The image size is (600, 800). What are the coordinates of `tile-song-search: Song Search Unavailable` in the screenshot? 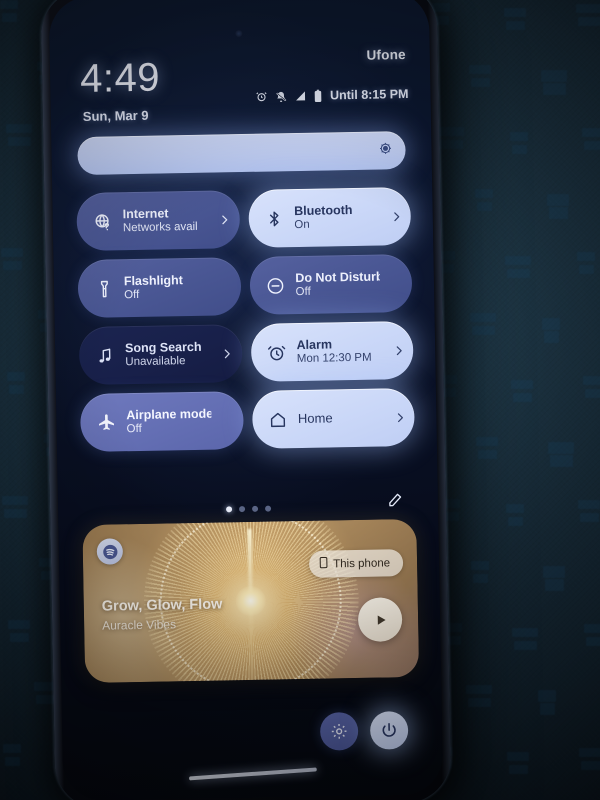 It's located at (160, 355).